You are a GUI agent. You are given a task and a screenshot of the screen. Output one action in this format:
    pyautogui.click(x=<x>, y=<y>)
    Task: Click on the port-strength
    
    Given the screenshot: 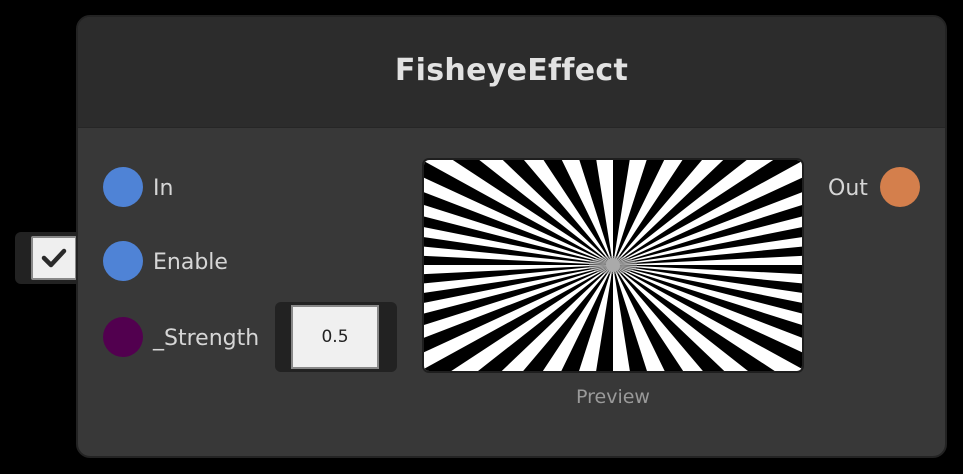 What is the action you would take?
    pyautogui.click(x=123, y=337)
    